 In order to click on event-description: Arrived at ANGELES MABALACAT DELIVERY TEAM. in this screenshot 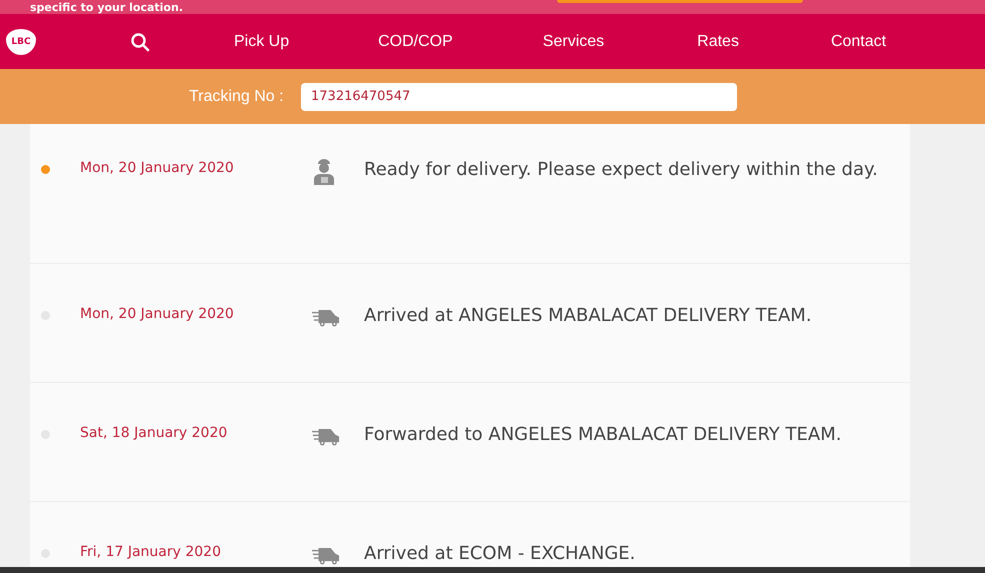, I will do `click(588, 316)`.